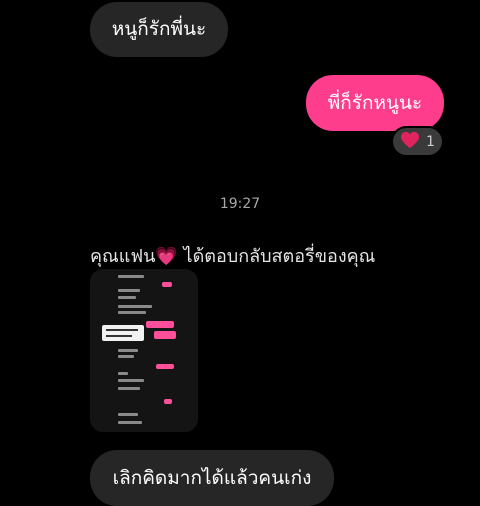 The width and height of the screenshot is (480, 506). What do you see at coordinates (144, 350) in the screenshot?
I see `story-thumbnail` at bounding box center [144, 350].